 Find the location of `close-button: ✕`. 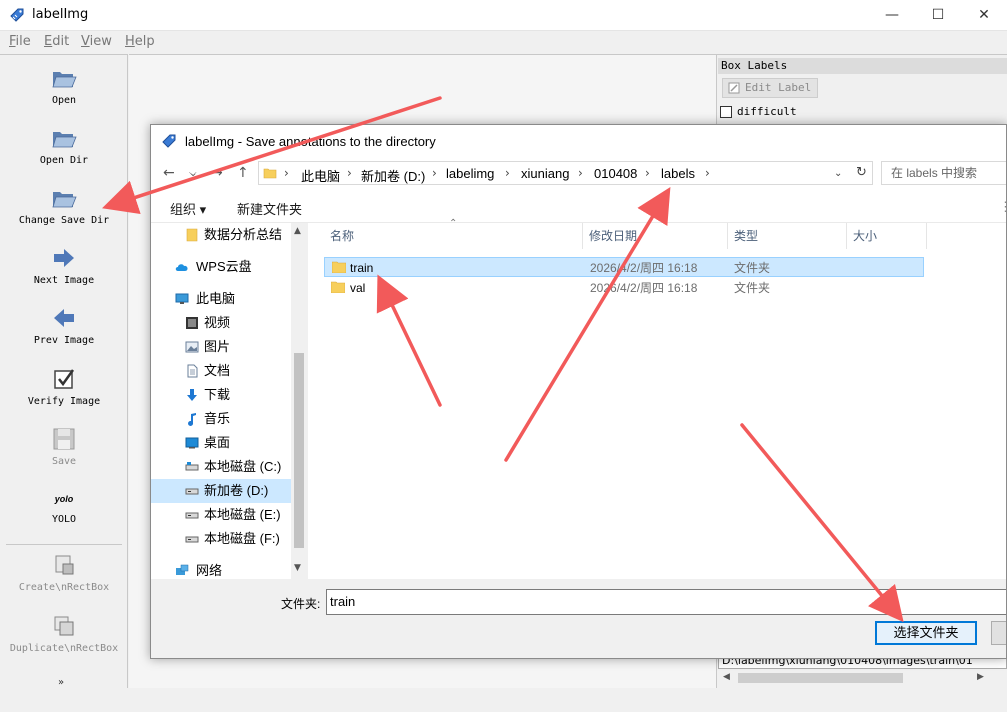

close-button: ✕ is located at coordinates (984, 15).